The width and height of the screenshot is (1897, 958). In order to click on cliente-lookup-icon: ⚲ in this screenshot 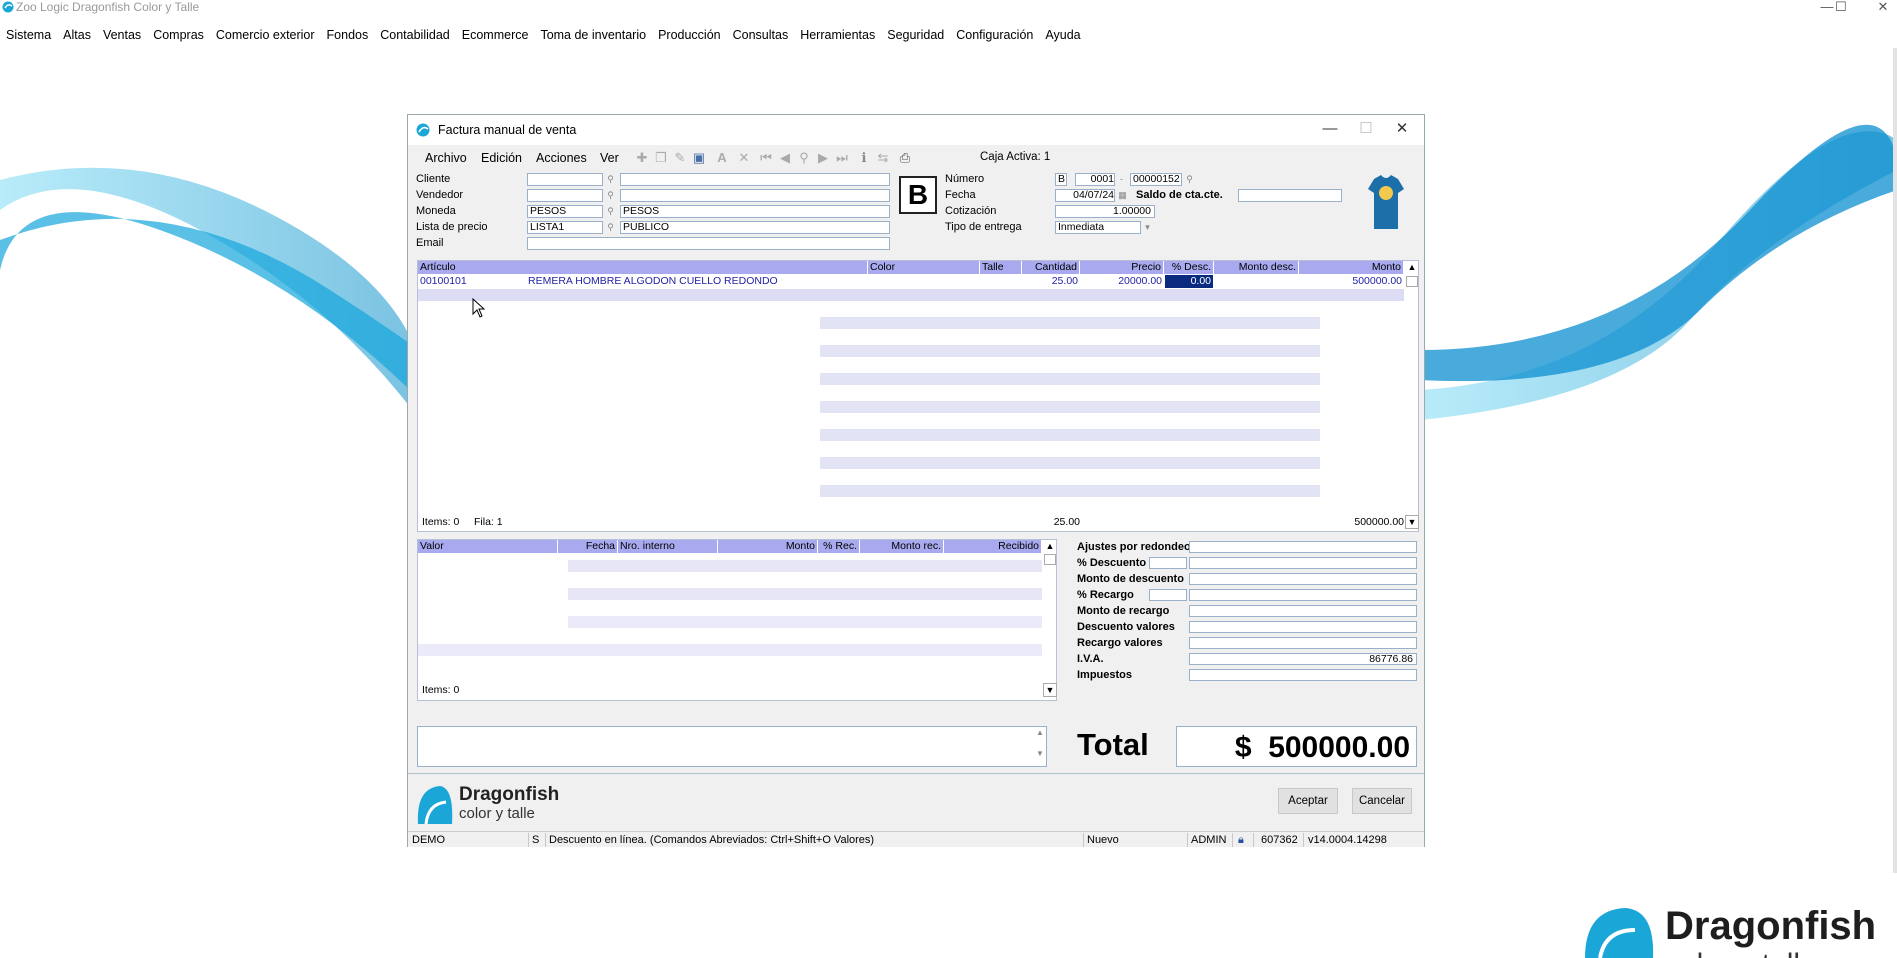, I will do `click(610, 179)`.